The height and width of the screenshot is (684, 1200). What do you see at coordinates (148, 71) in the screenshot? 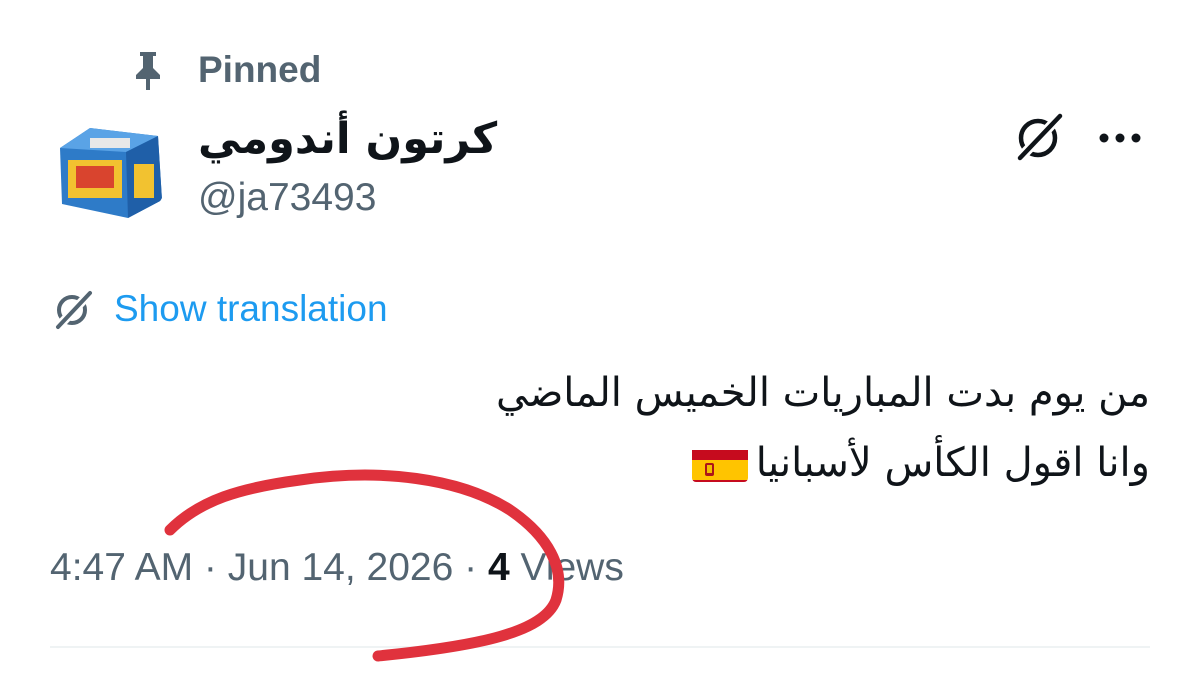
I see `pin-icon` at bounding box center [148, 71].